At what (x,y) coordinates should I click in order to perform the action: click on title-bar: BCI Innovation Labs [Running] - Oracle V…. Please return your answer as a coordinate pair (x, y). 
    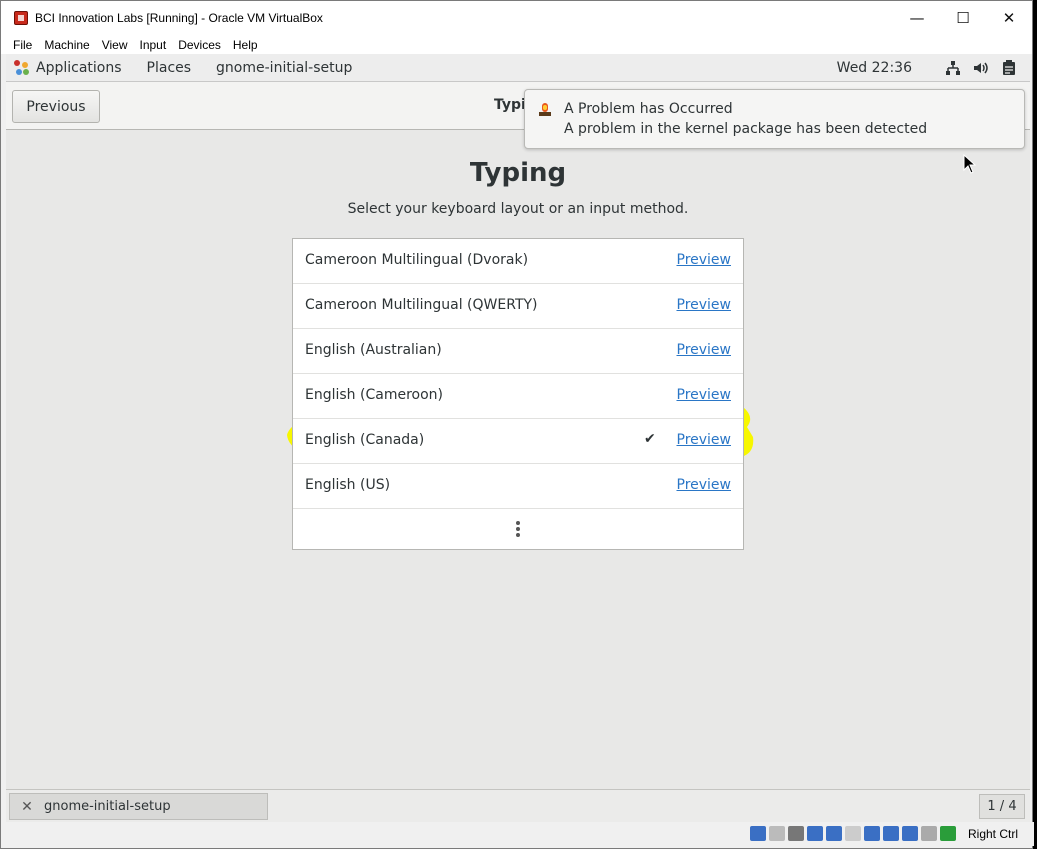
    Looking at the image, I should click on (516, 18).